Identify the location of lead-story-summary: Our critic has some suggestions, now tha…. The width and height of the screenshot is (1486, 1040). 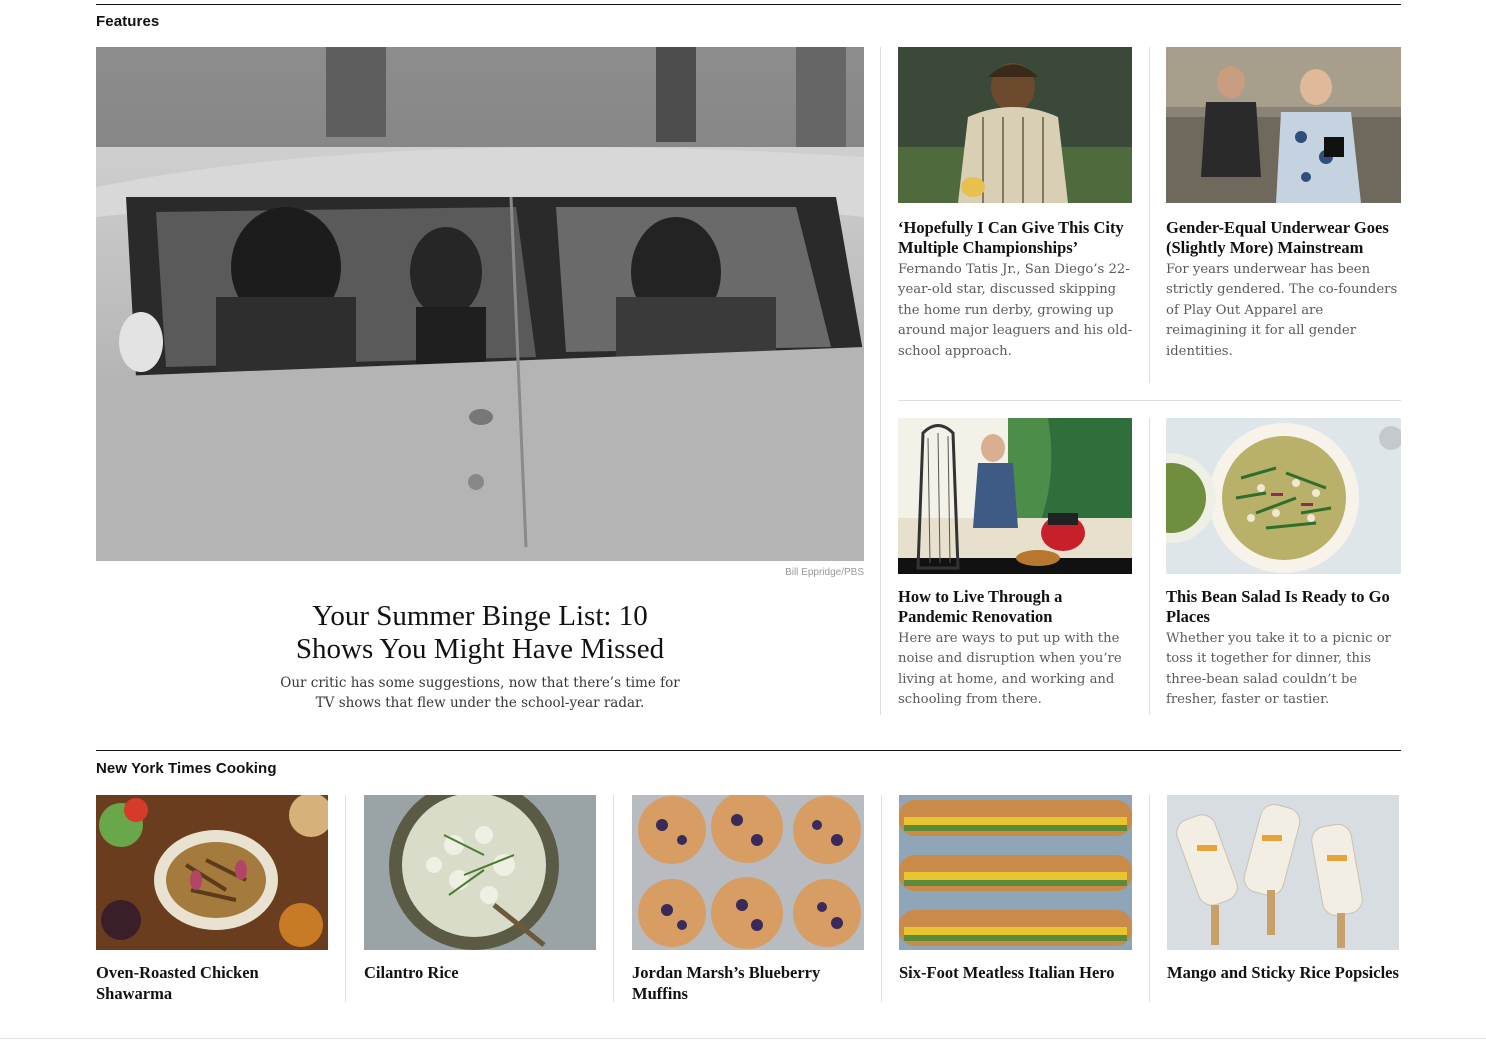
(480, 693).